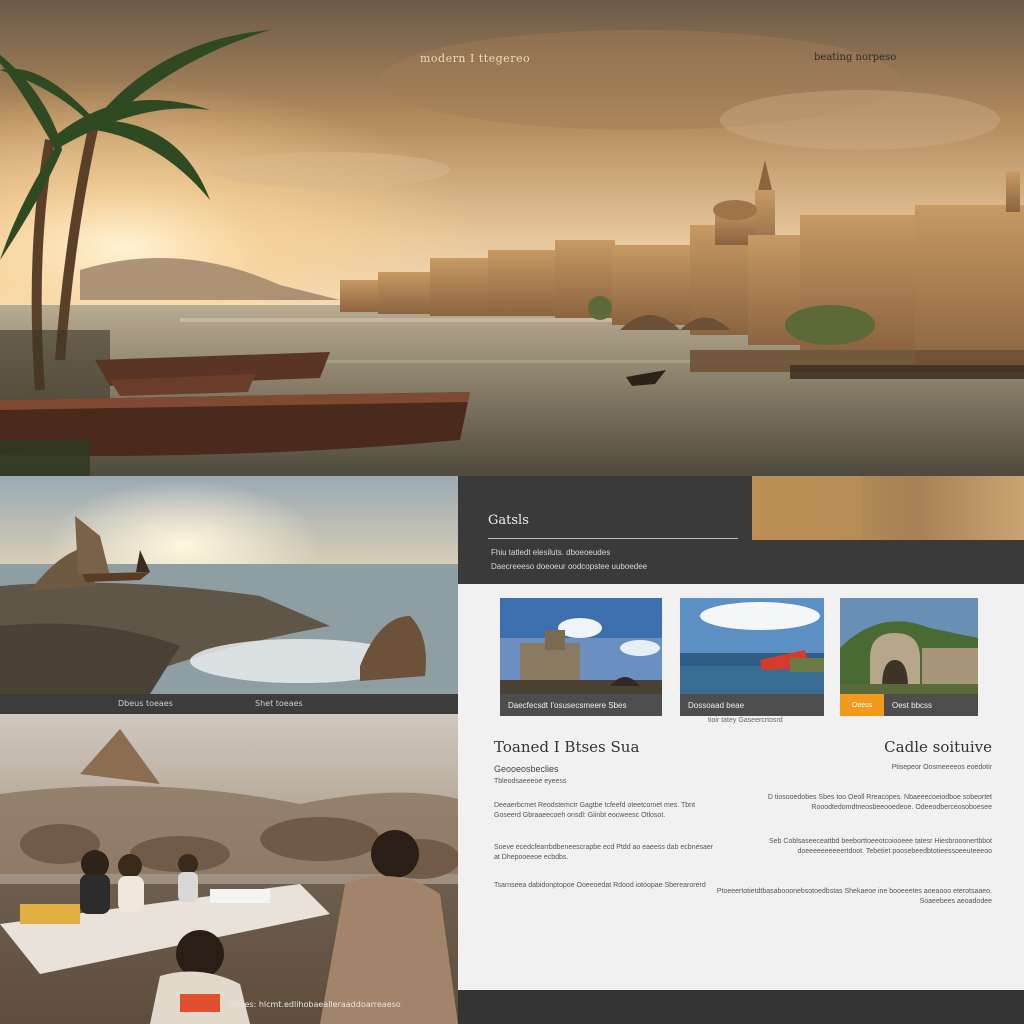 This screenshot has width=1024, height=1024. Describe the element at coordinates (862, 705) in the screenshot. I see `card-3-tag: Oeess` at that location.